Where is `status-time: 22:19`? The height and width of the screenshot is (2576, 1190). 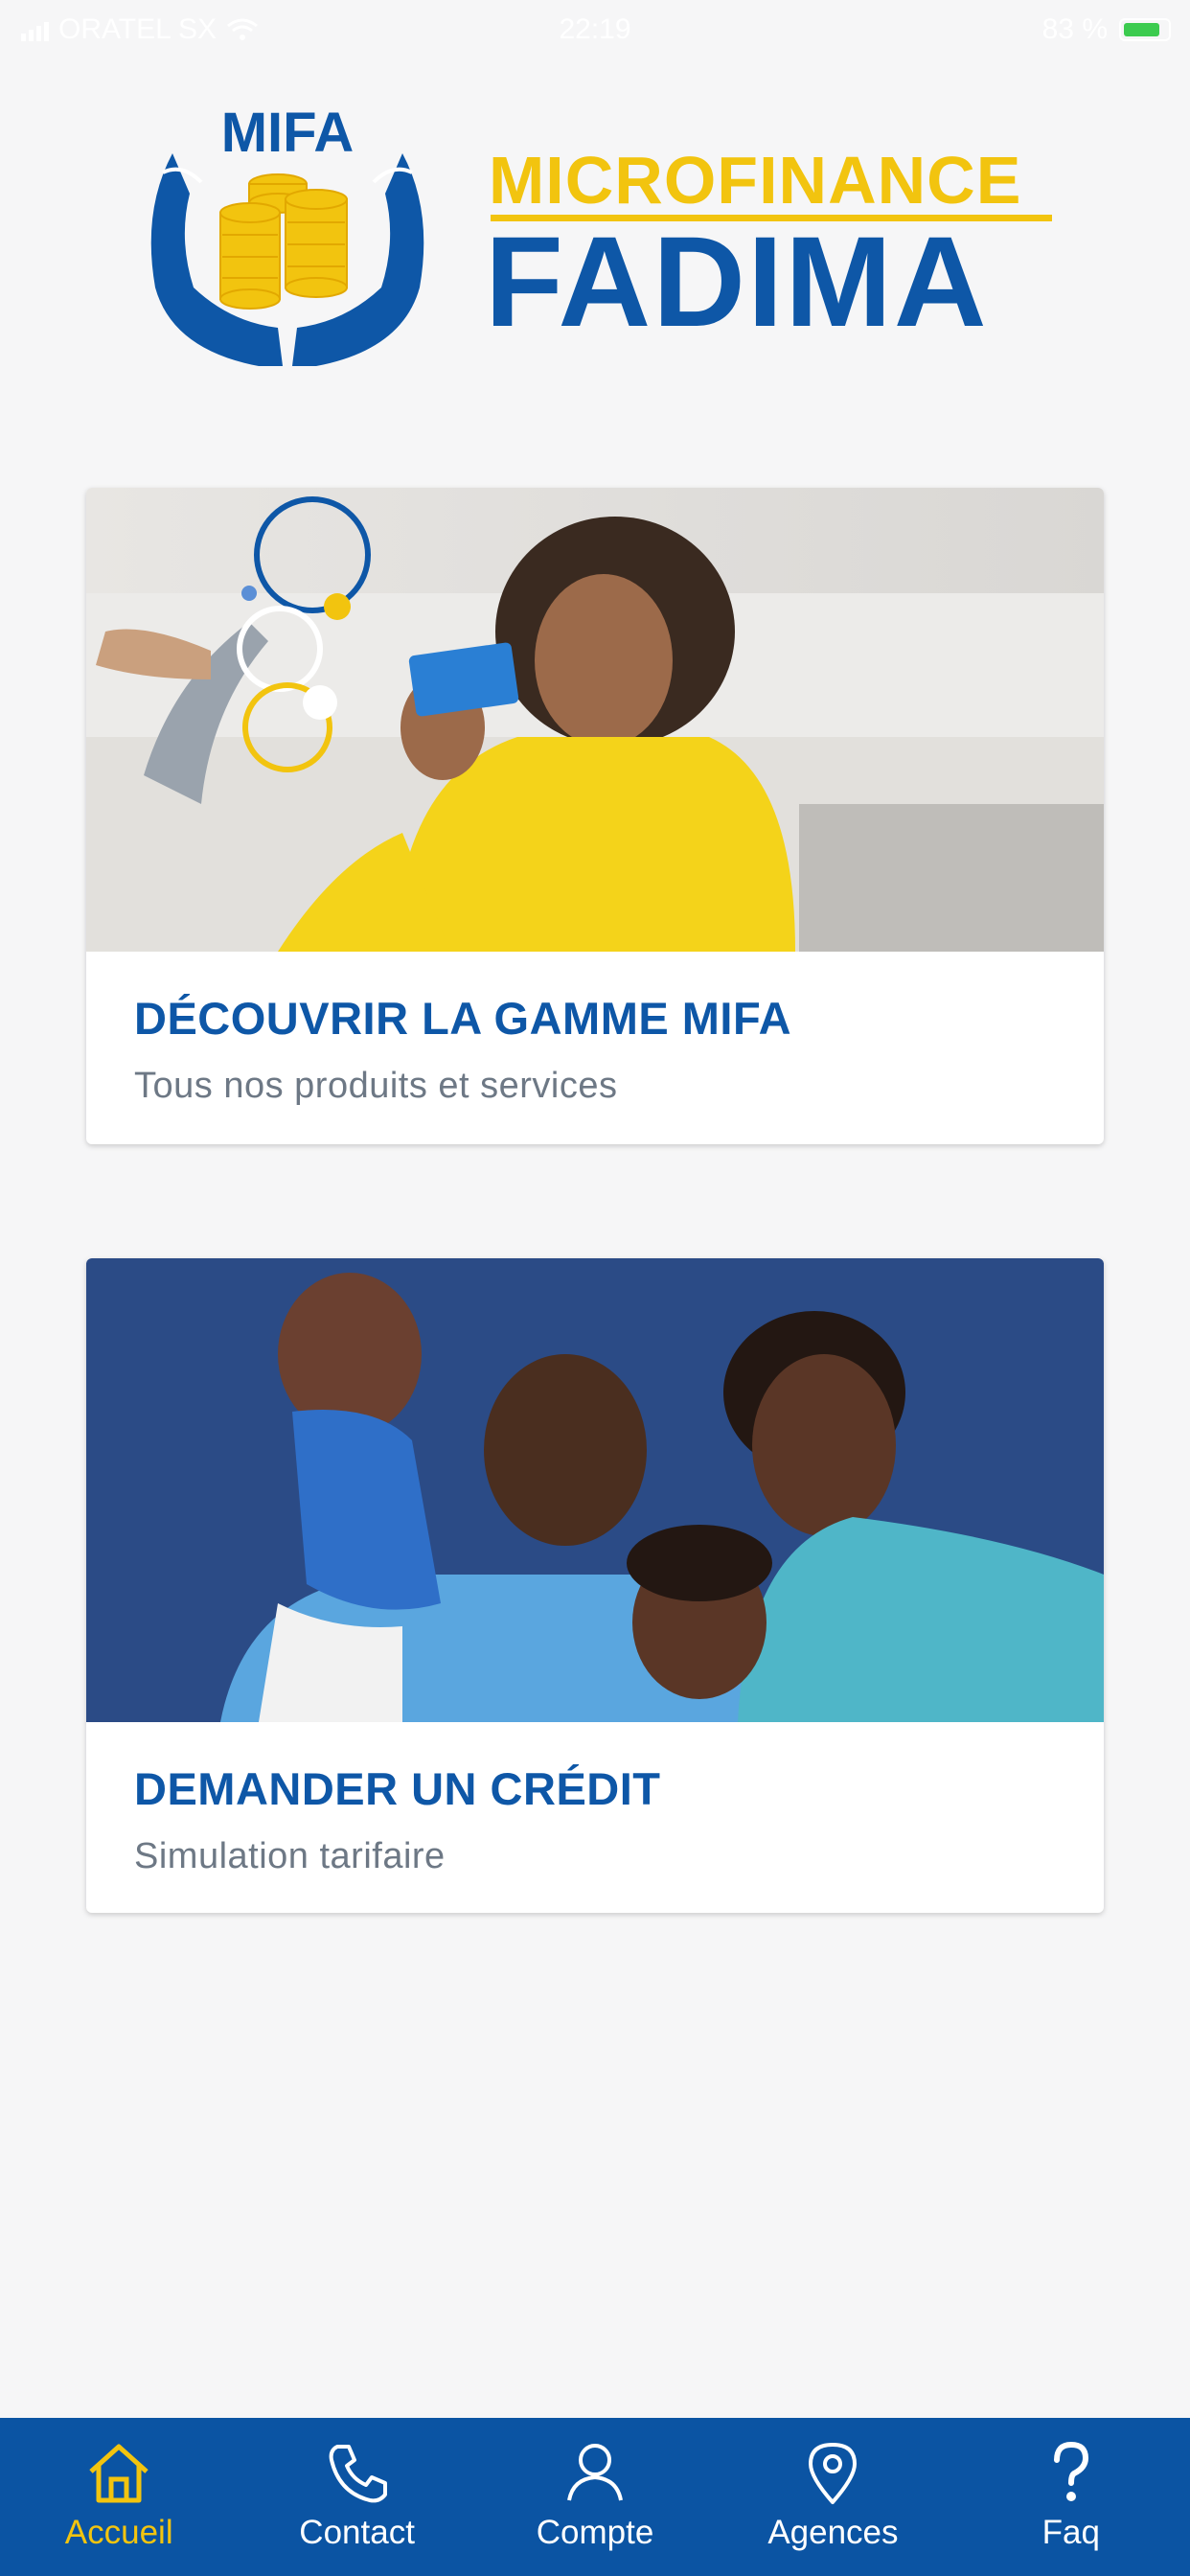
status-time: 22:19 is located at coordinates (595, 29).